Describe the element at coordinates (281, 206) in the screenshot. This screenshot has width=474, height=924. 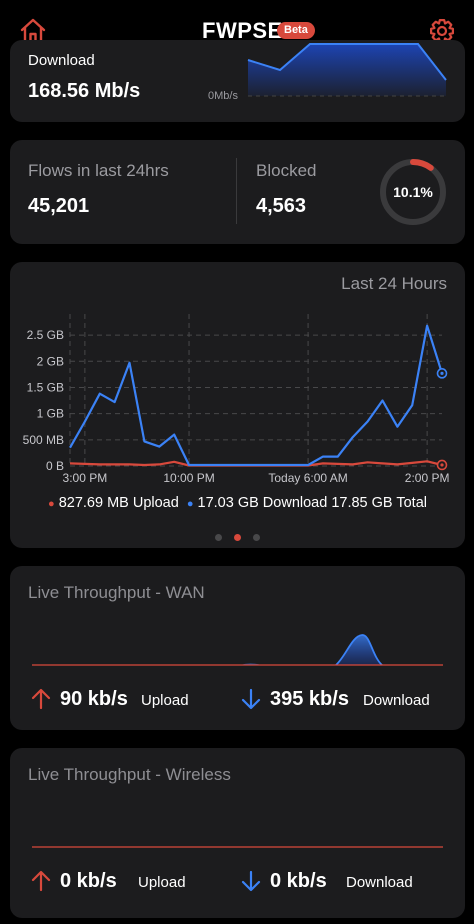
I see `blocked-value: 4,563` at that location.